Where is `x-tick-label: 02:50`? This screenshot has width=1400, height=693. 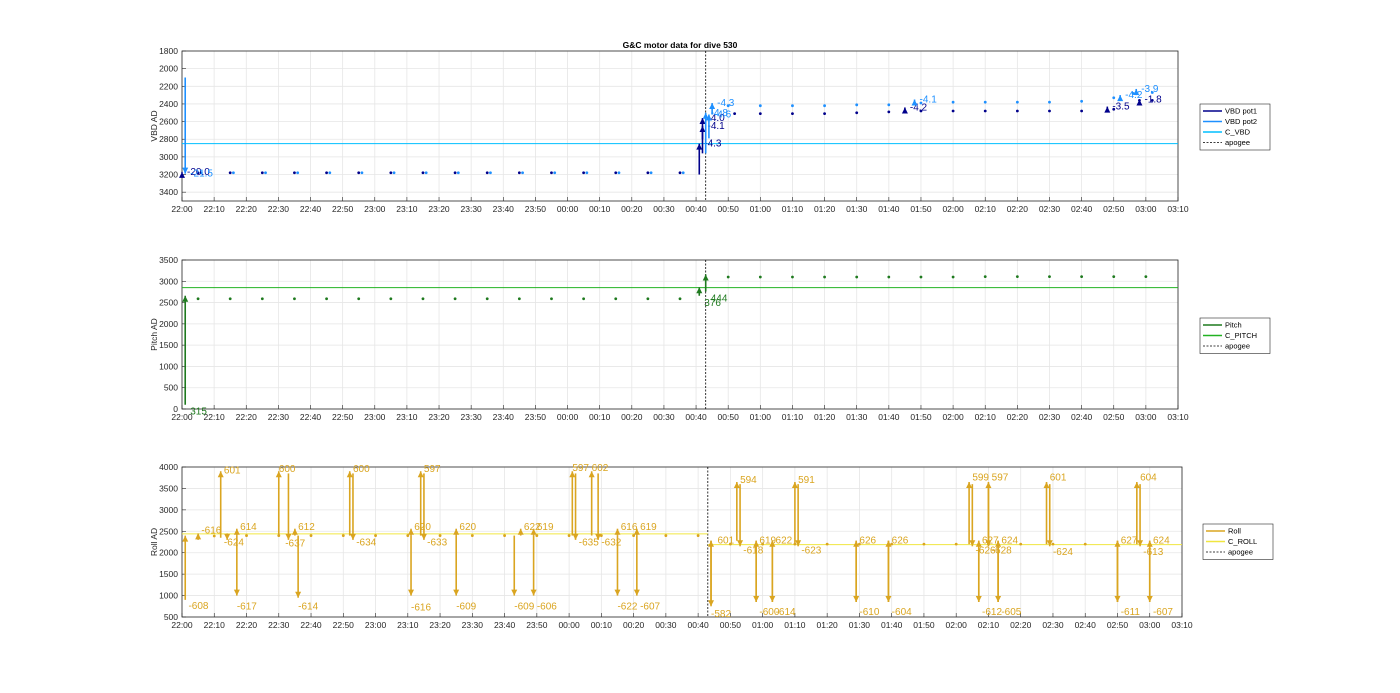
x-tick-label: 02:50 is located at coordinates (1114, 209).